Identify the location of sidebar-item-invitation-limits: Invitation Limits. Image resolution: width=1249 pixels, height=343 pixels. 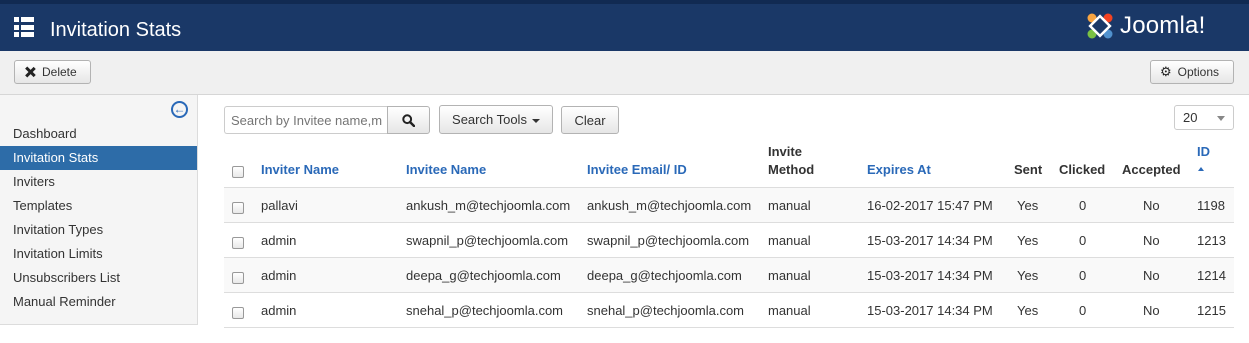
(98, 254).